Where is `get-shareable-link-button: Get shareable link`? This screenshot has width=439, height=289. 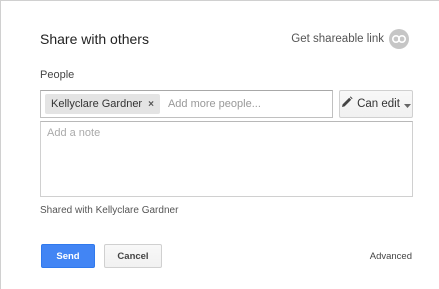 get-shareable-link-button: Get shareable link is located at coordinates (350, 39).